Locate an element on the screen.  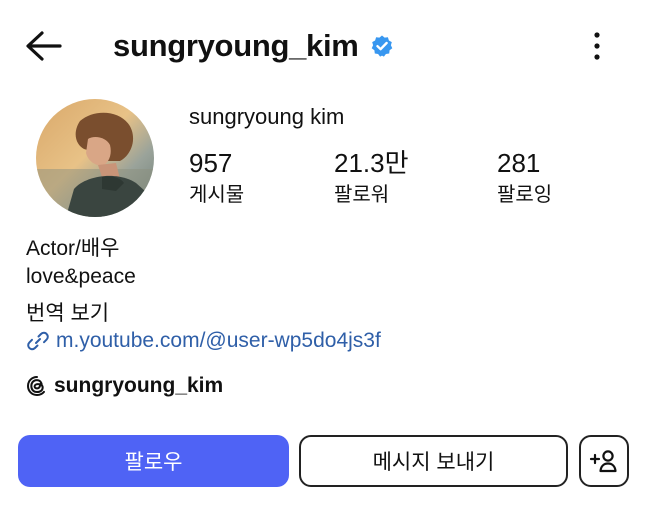
verified-badge-icon is located at coordinates (381, 46).